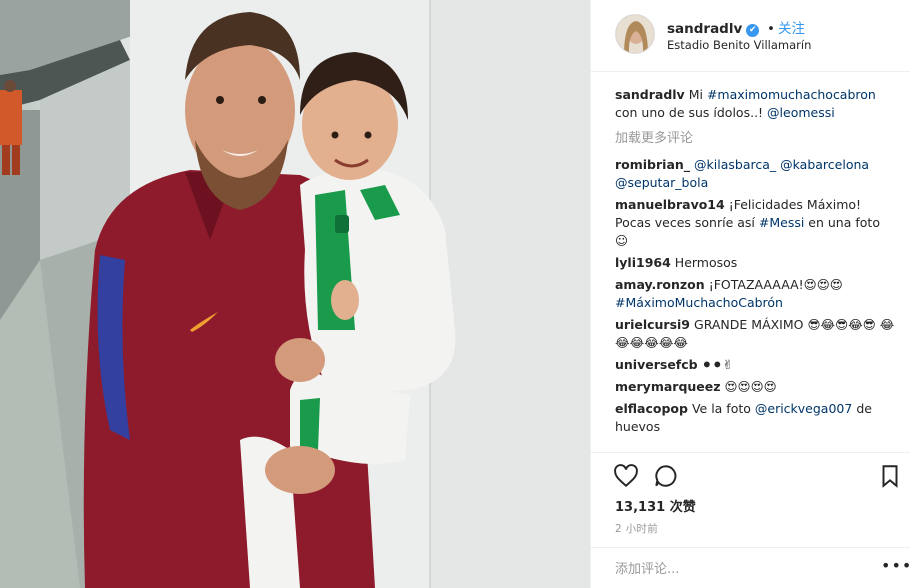  Describe the element at coordinates (803, 408) in the screenshot. I see `comment-mention: @erickvega007` at that location.